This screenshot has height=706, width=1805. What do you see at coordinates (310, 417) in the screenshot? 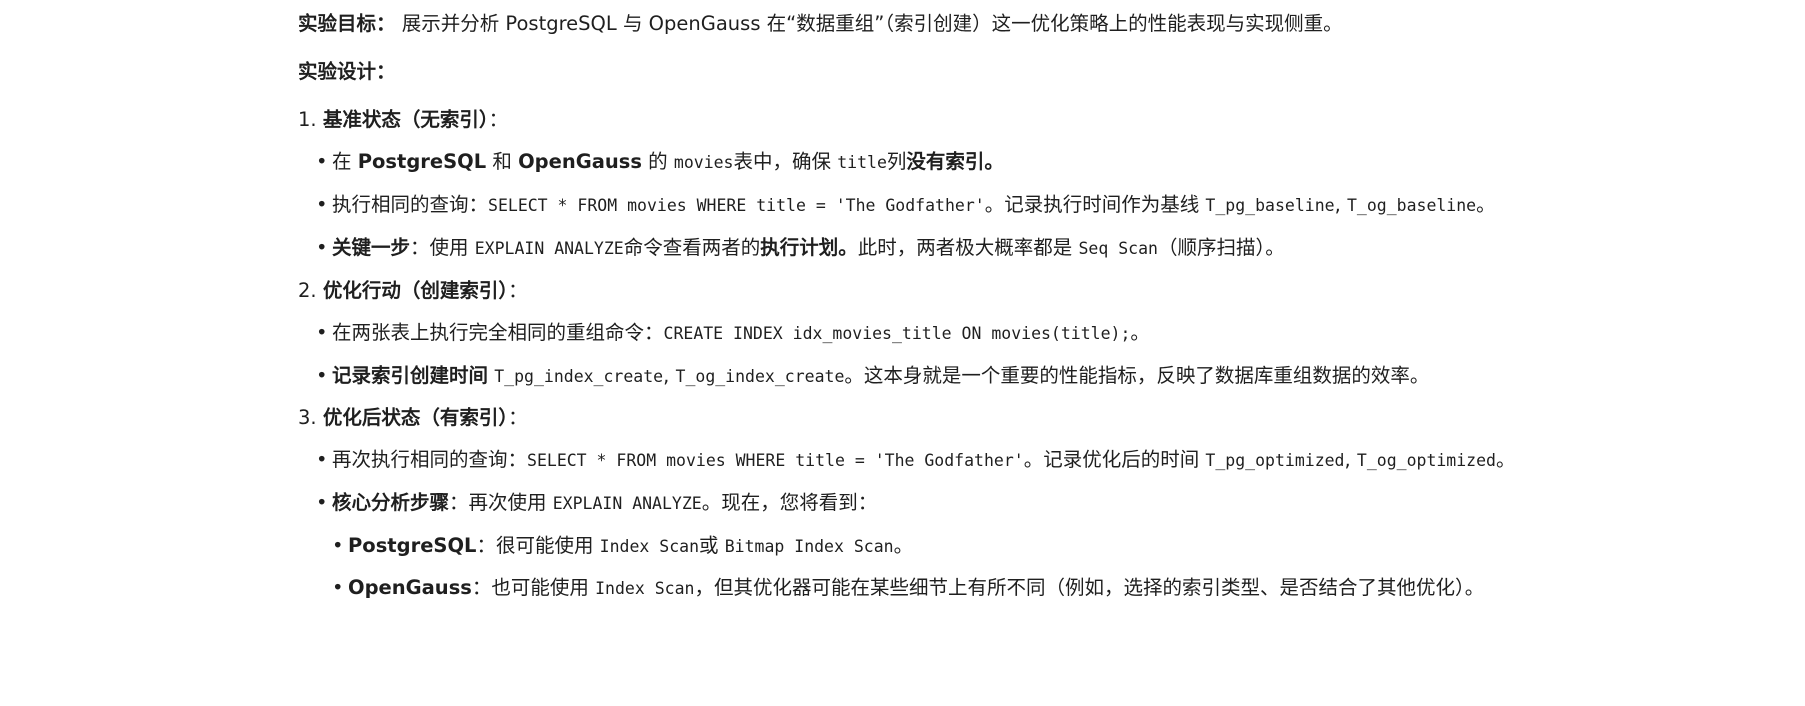
I see `step3-number: 3.` at bounding box center [310, 417].